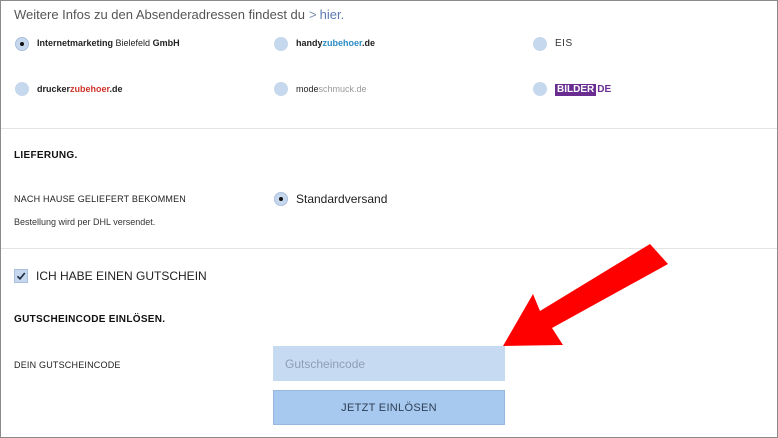 This screenshot has width=778, height=438. What do you see at coordinates (281, 89) in the screenshot?
I see `radio-modeschmuck` at bounding box center [281, 89].